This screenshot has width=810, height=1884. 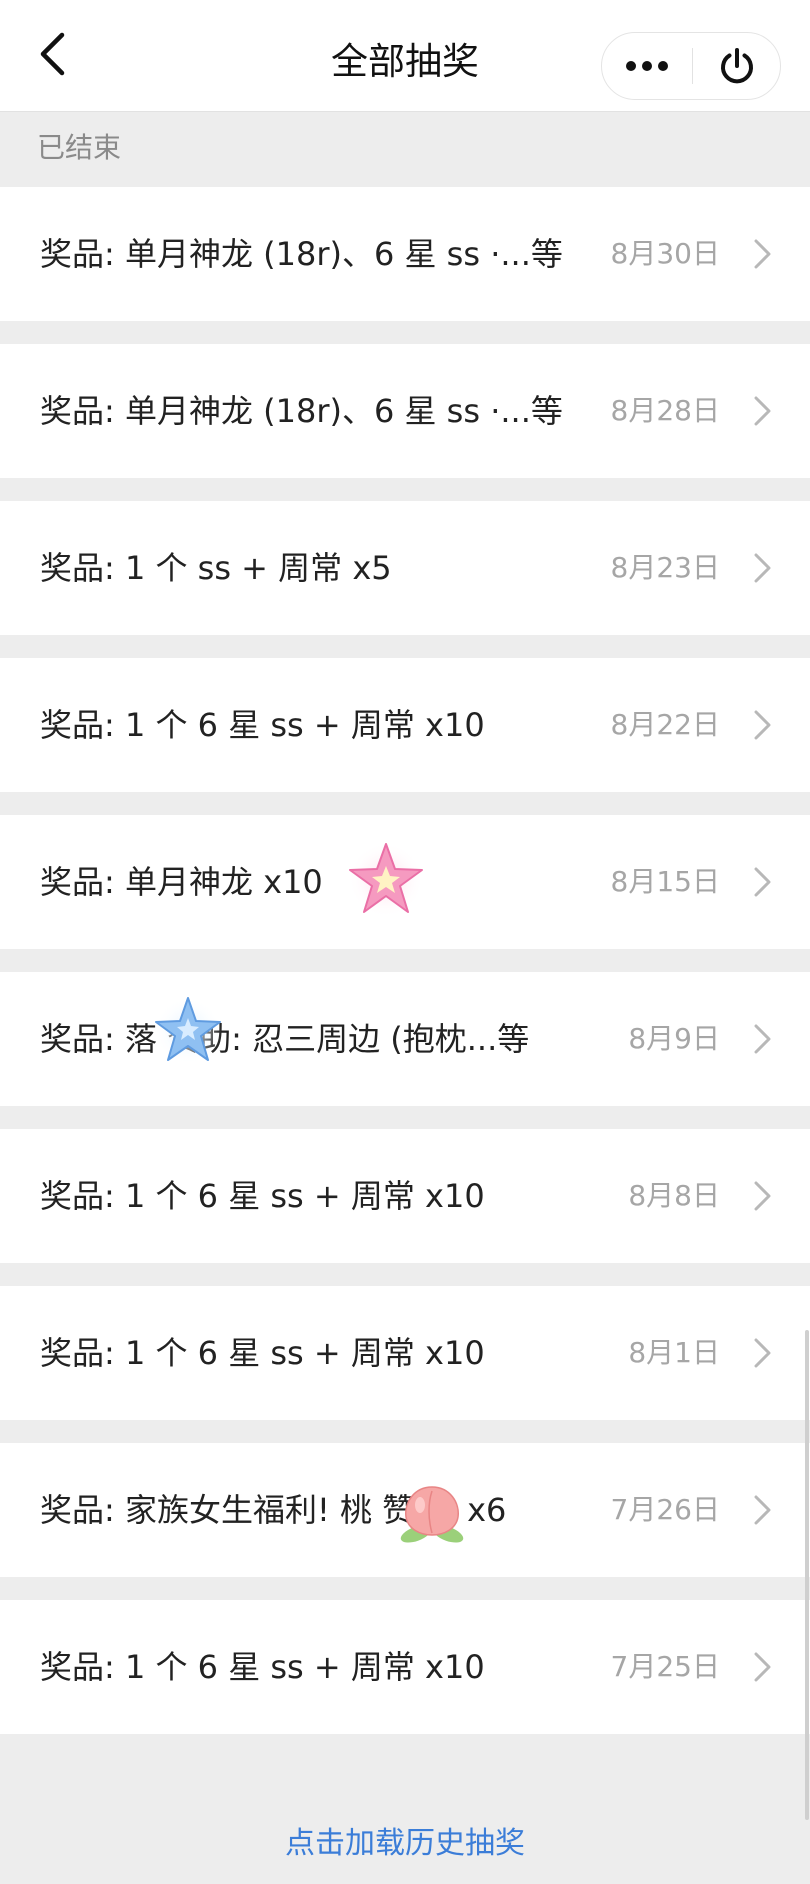 What do you see at coordinates (79, 147) in the screenshot?
I see `section-label-ended: 已结束` at bounding box center [79, 147].